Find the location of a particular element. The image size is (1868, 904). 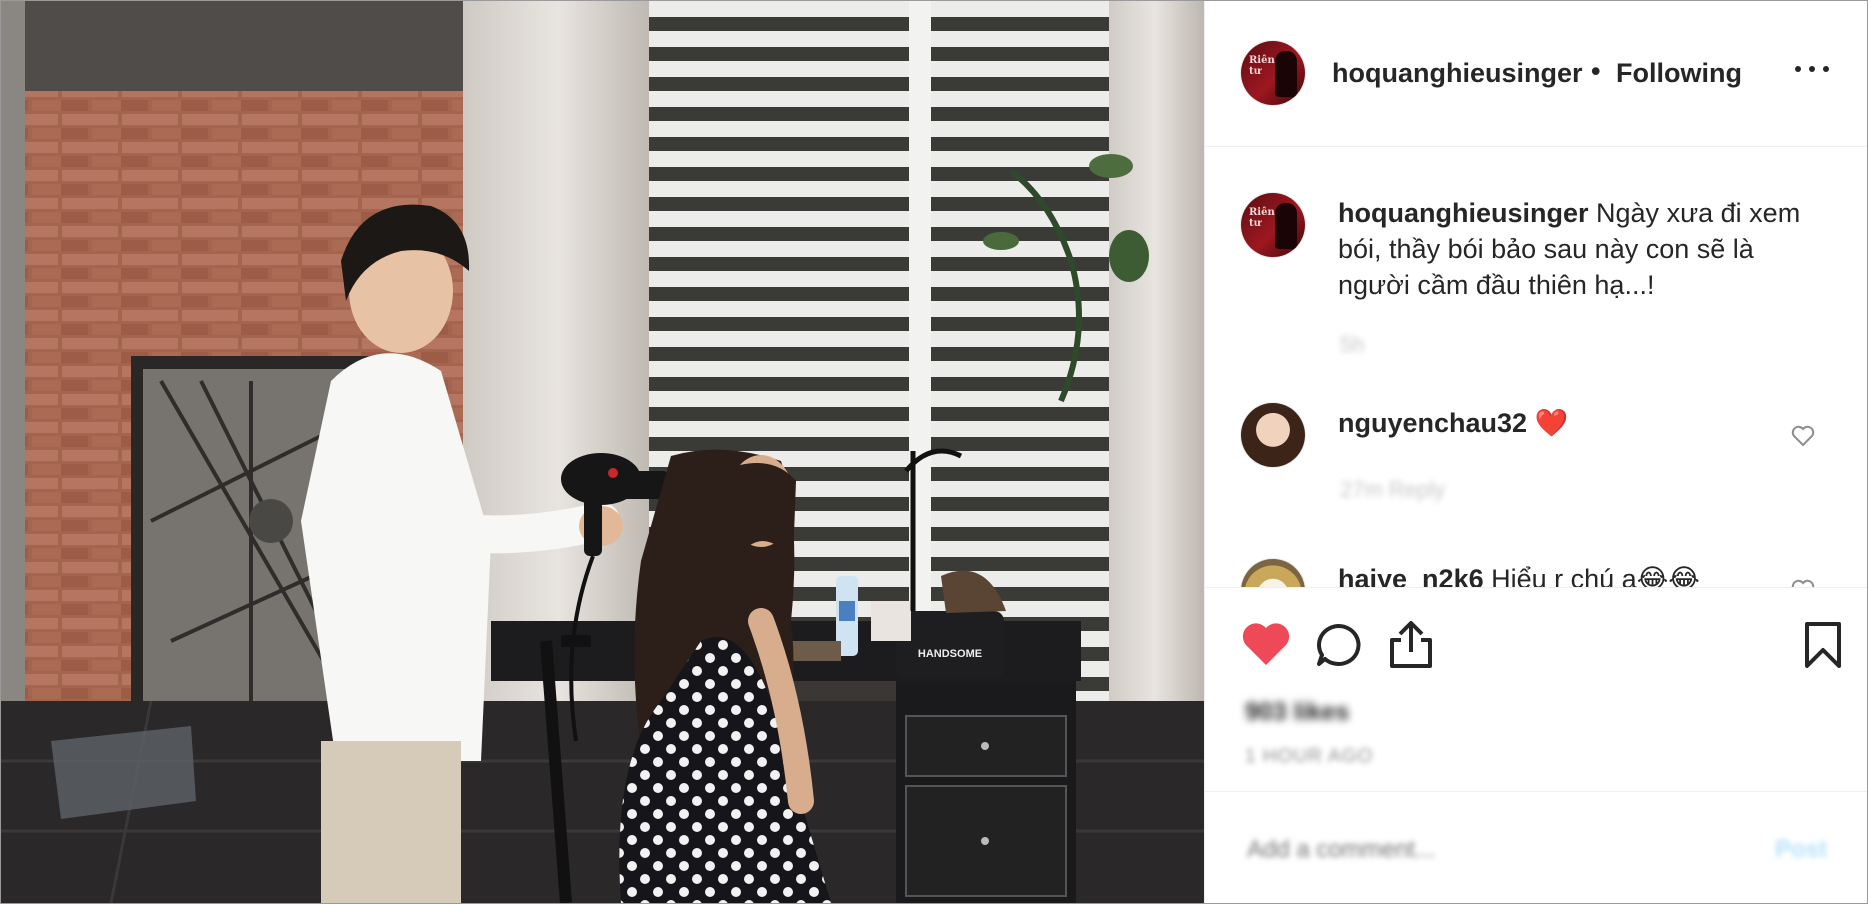

post-header: Riêng tư hoquanghieusinger • Following is located at coordinates (1536, 74).